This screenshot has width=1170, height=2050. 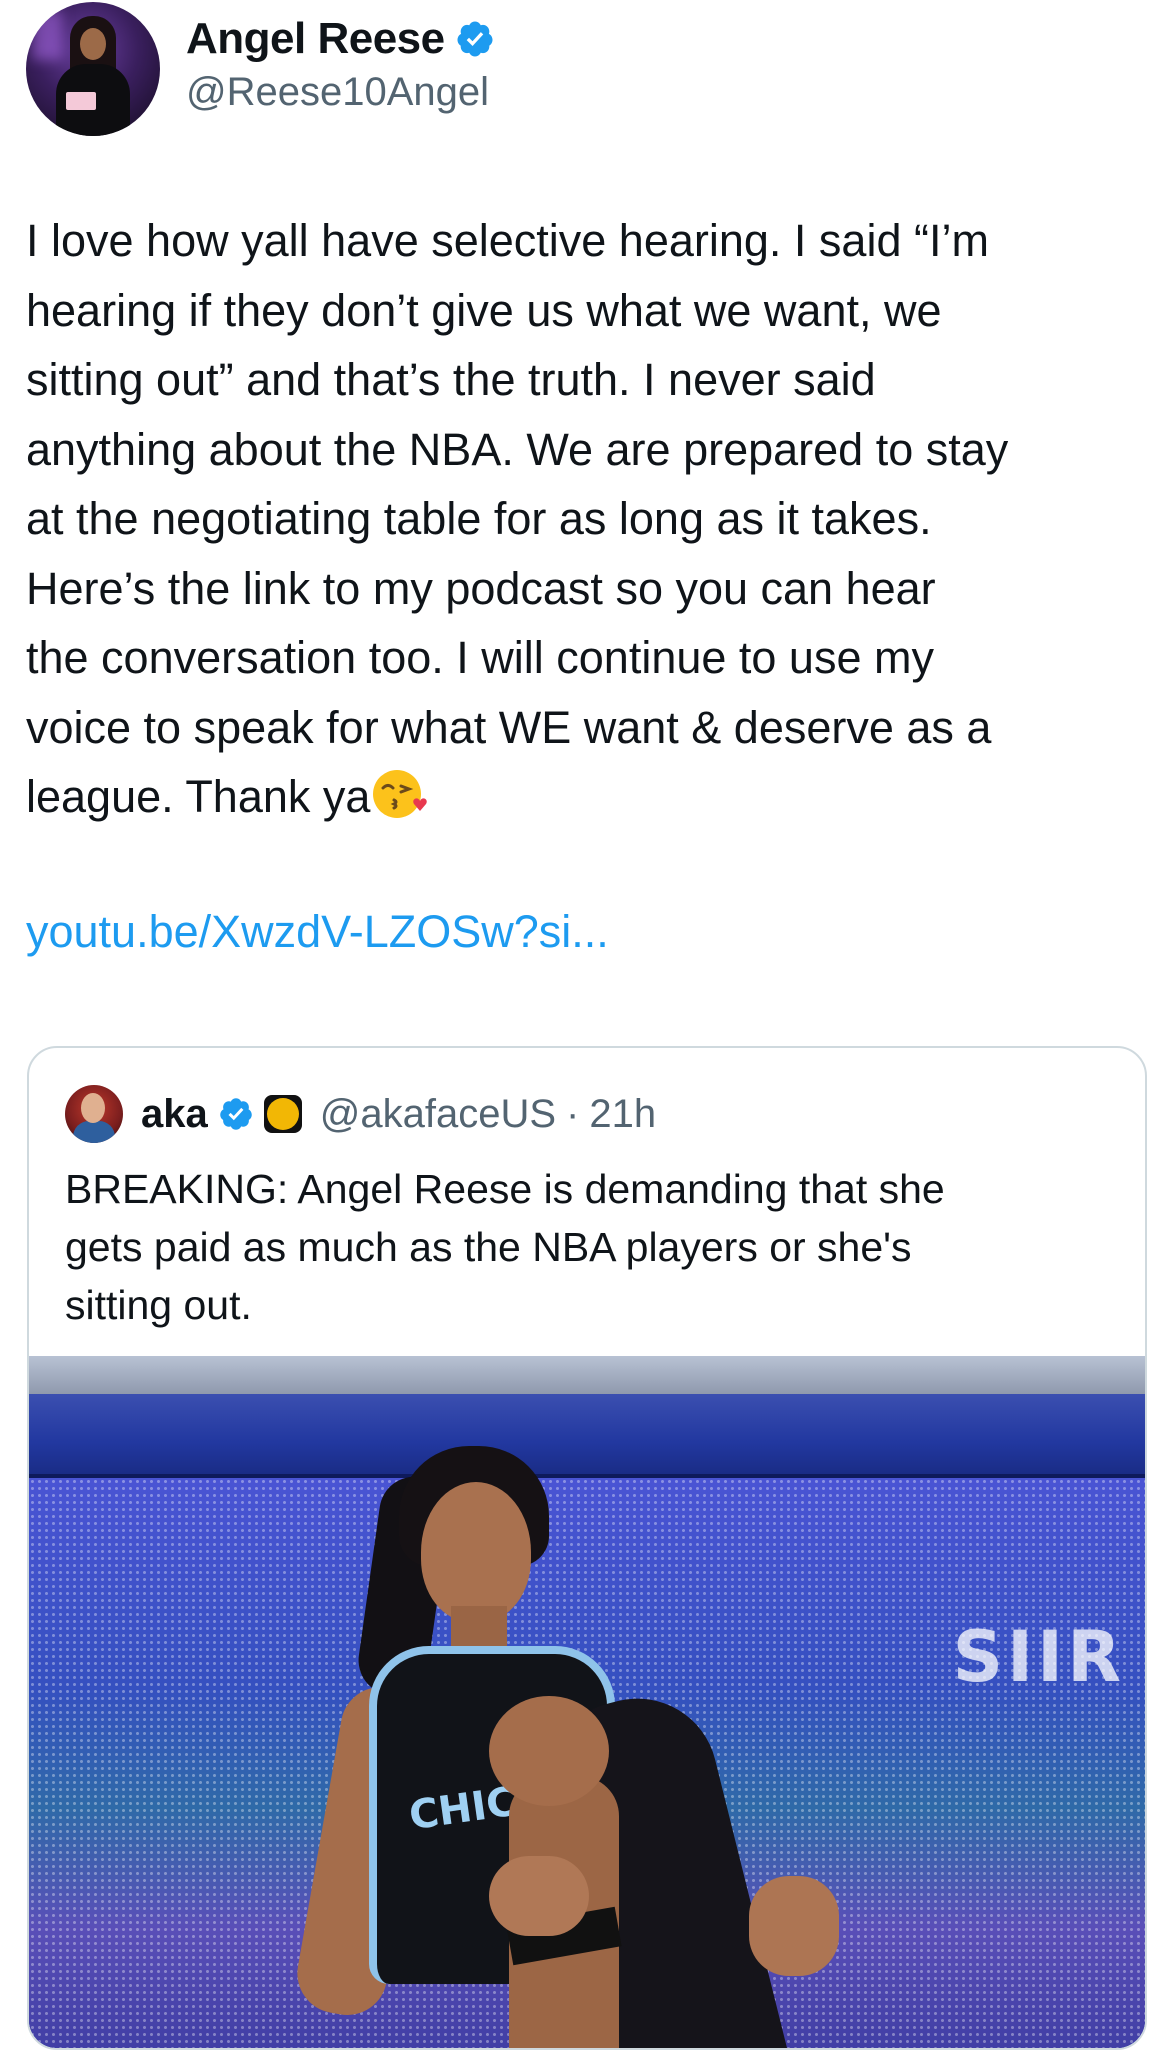 What do you see at coordinates (585, 70) in the screenshot?
I see `tweet-header: Angel Reese @Reese10Angel` at bounding box center [585, 70].